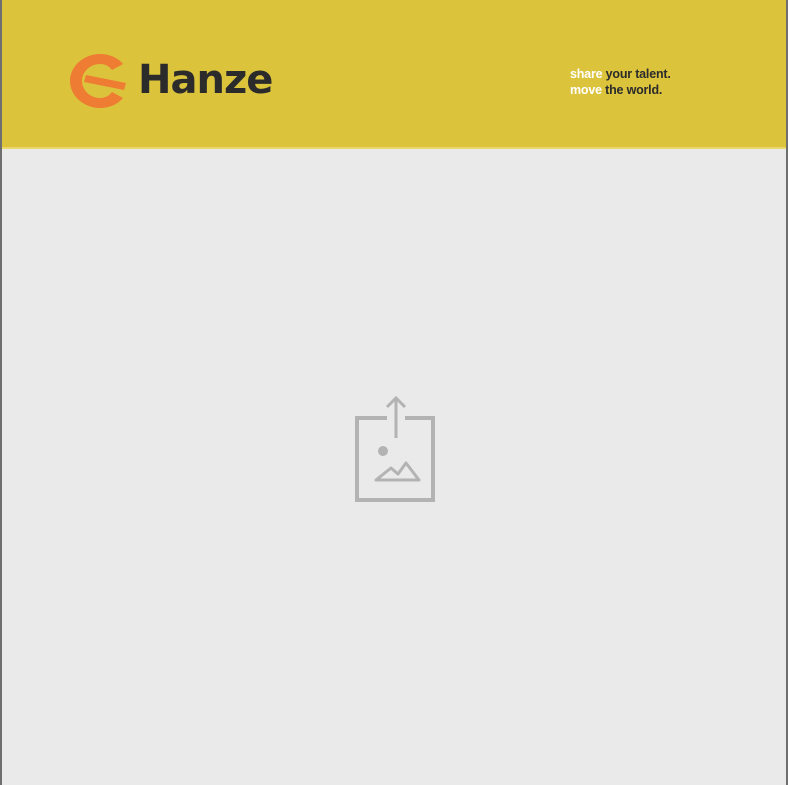  I want to click on image-upload-icon, so click(395, 448).